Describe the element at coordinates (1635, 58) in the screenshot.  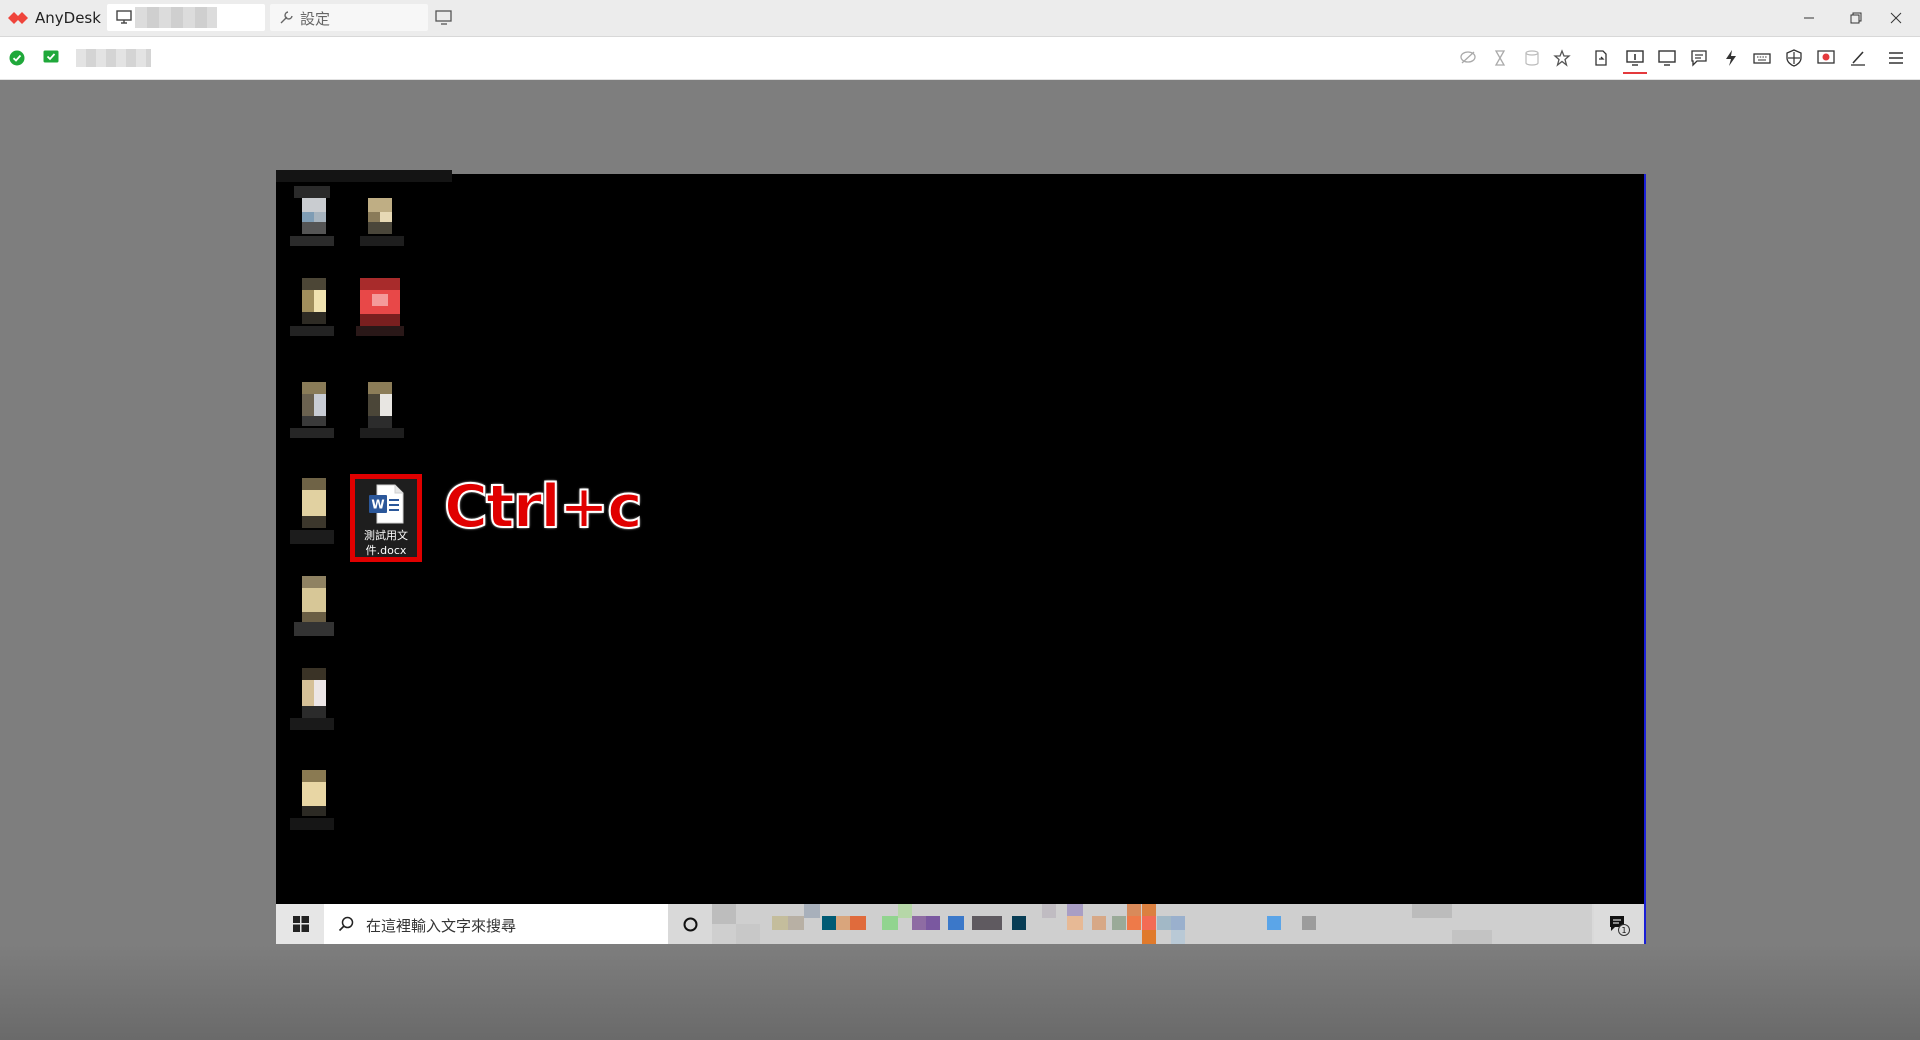
I see `monitor-select-icon` at that location.